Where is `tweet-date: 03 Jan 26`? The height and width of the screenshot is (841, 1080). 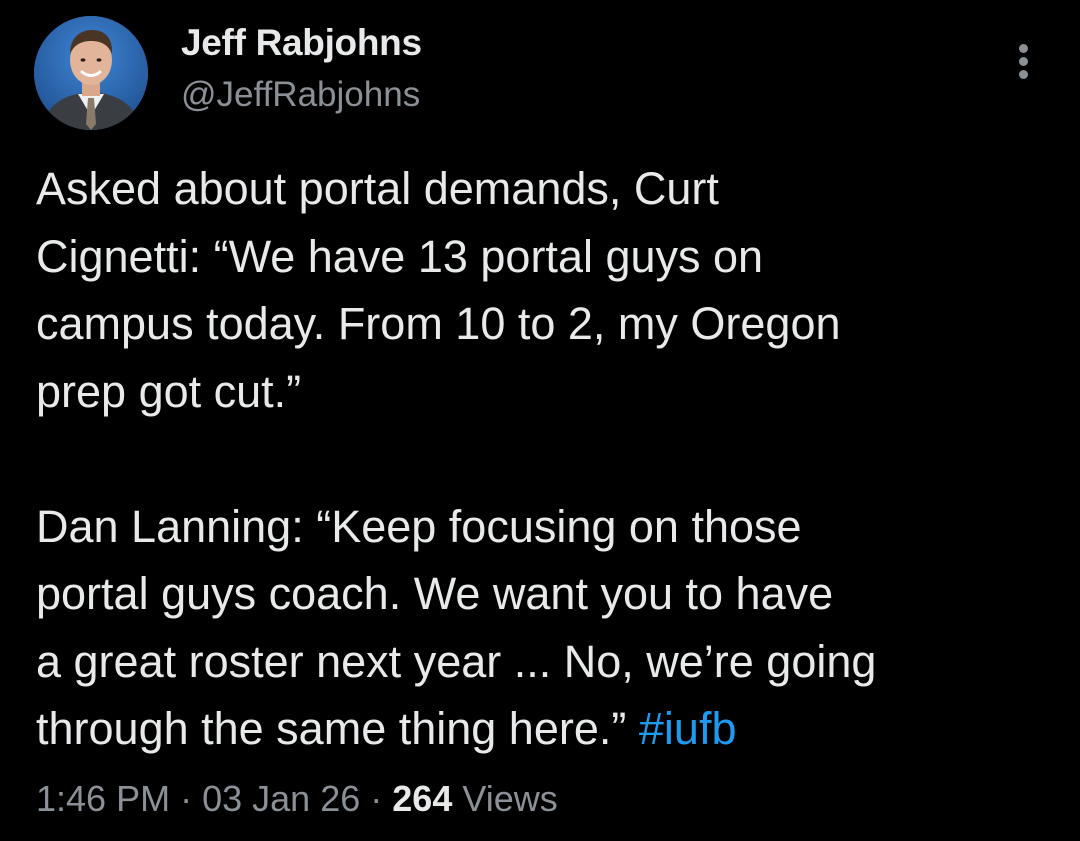 tweet-date: 03 Jan 26 is located at coordinates (281, 798).